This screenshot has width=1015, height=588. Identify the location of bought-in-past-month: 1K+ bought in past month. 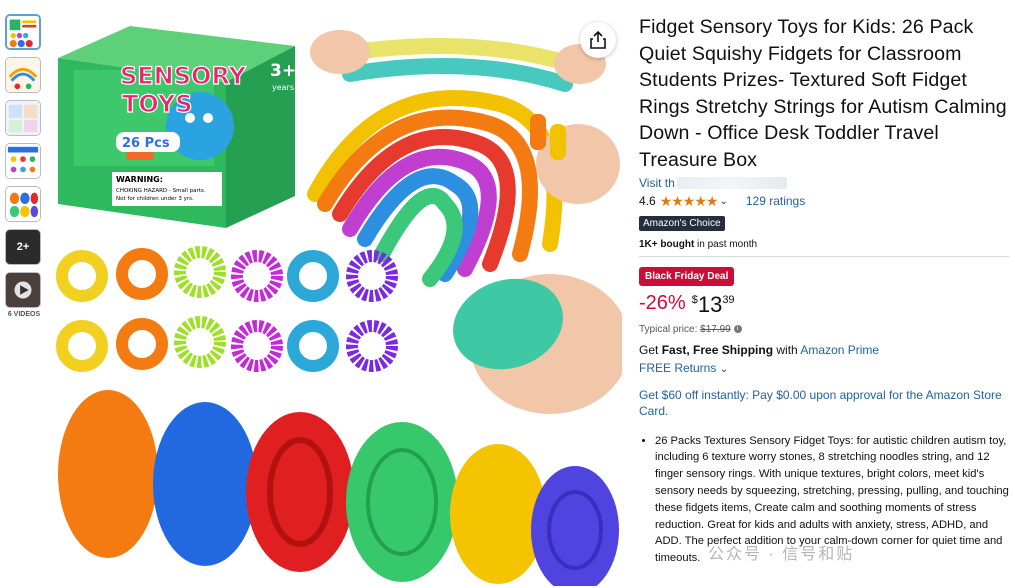
(825, 244).